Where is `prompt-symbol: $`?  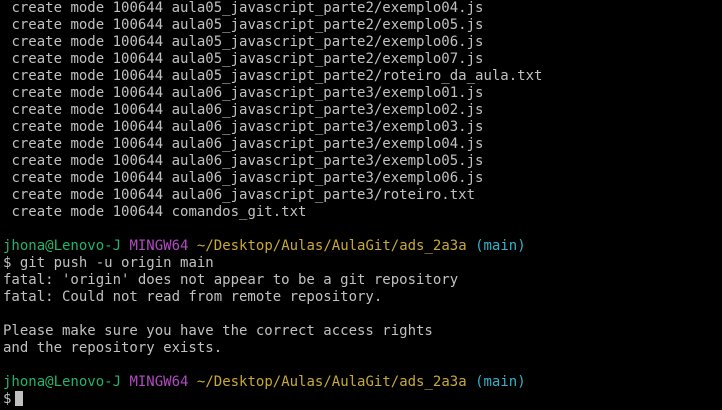
prompt-symbol: $ is located at coordinates (7, 399).